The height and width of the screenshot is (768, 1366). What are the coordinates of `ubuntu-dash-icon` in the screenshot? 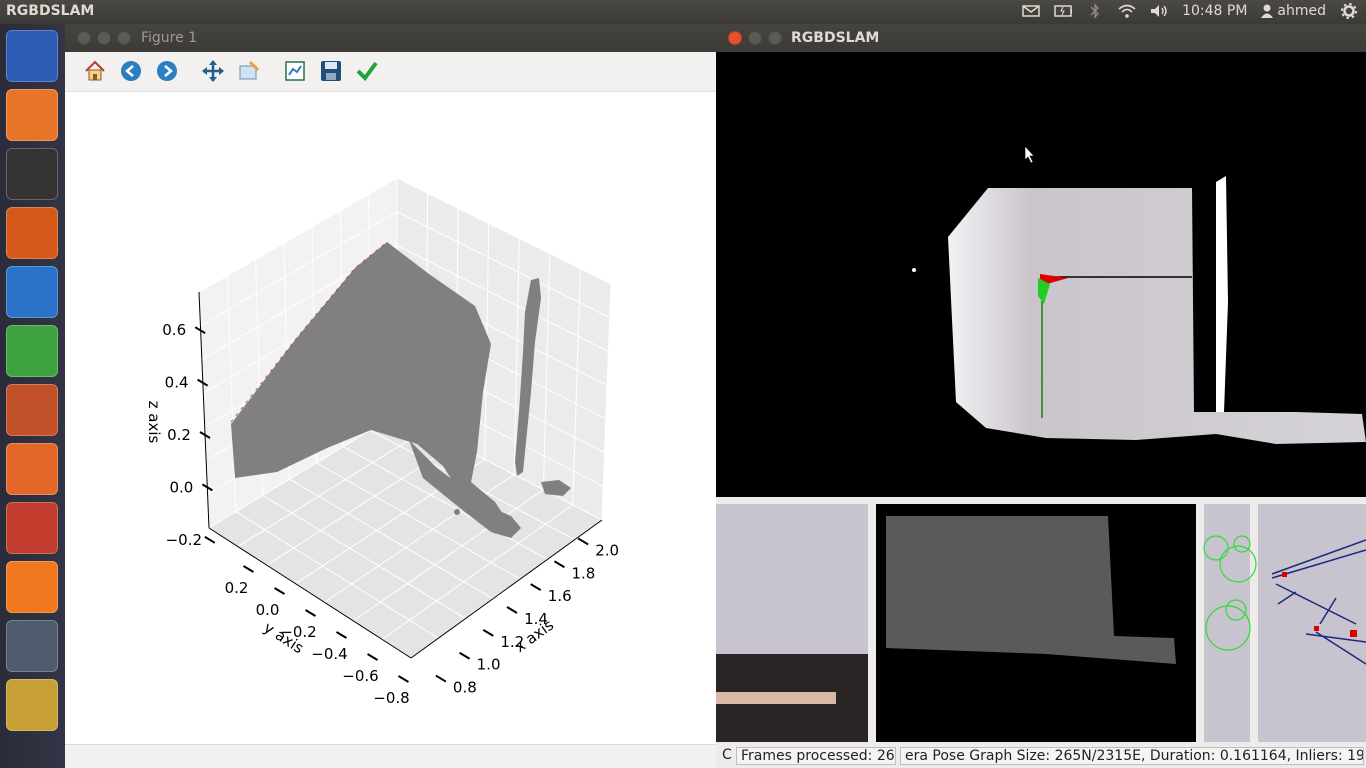 It's located at (32, 56).